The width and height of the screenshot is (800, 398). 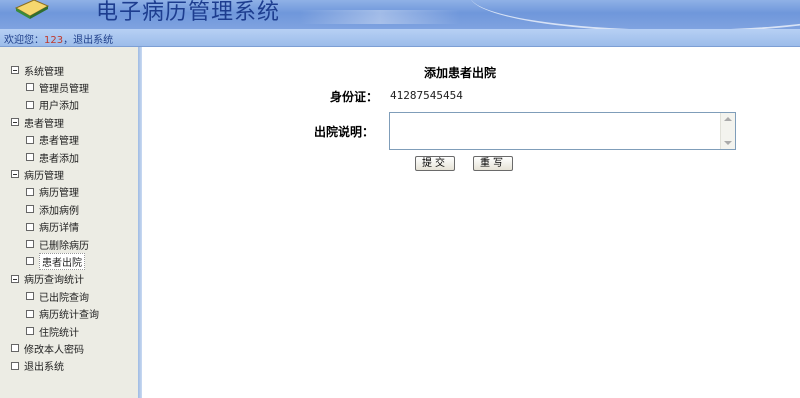 I want to click on note-label: 出院说明：, so click(x=344, y=132).